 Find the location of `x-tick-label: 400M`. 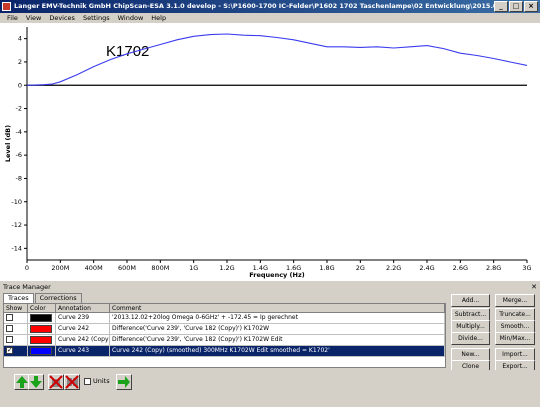

x-tick-label: 400M is located at coordinates (94, 268).